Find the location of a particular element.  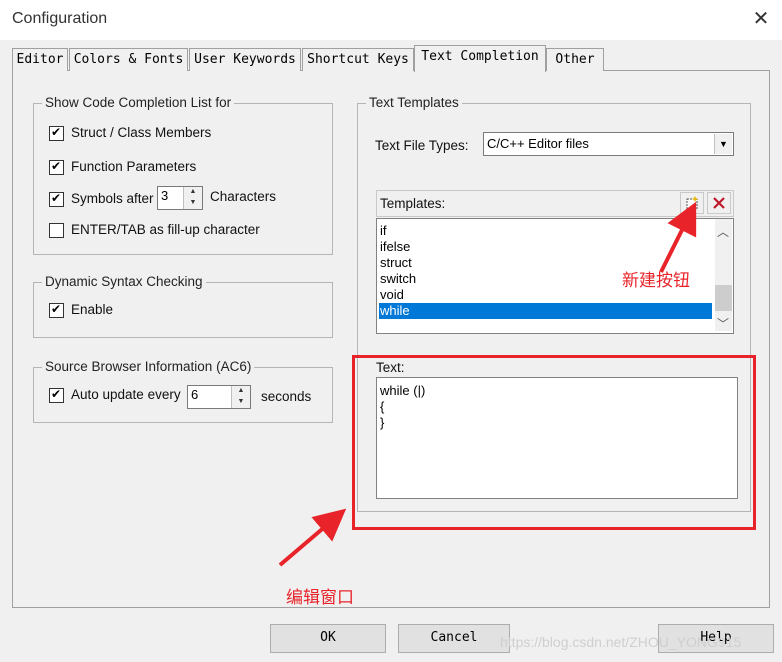

arrow-to-edit-window is located at coordinates (312, 537).